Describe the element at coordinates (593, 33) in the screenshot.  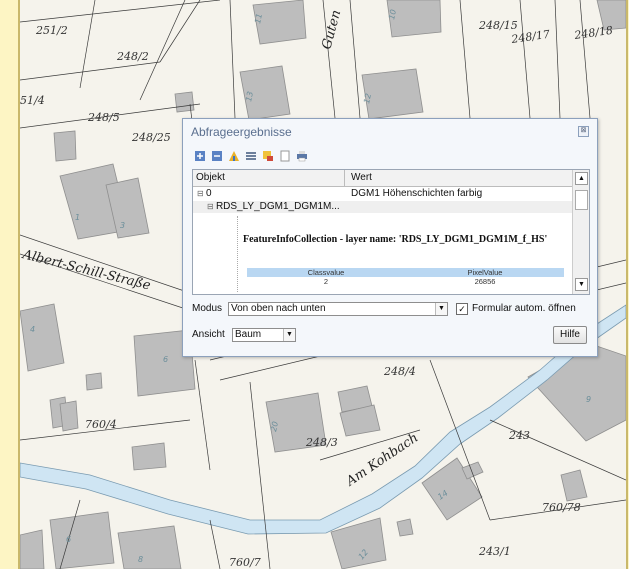
I see `parcel-label: 248/18` at that location.